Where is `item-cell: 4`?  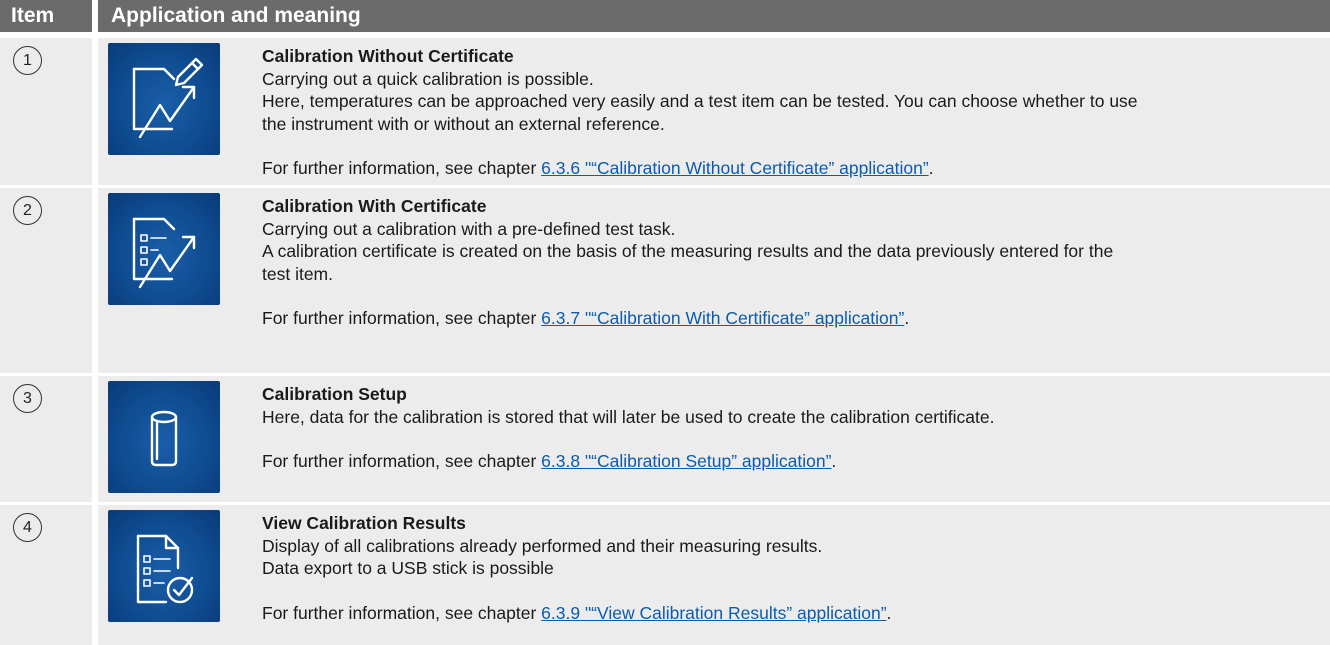 item-cell: 4 is located at coordinates (46, 575).